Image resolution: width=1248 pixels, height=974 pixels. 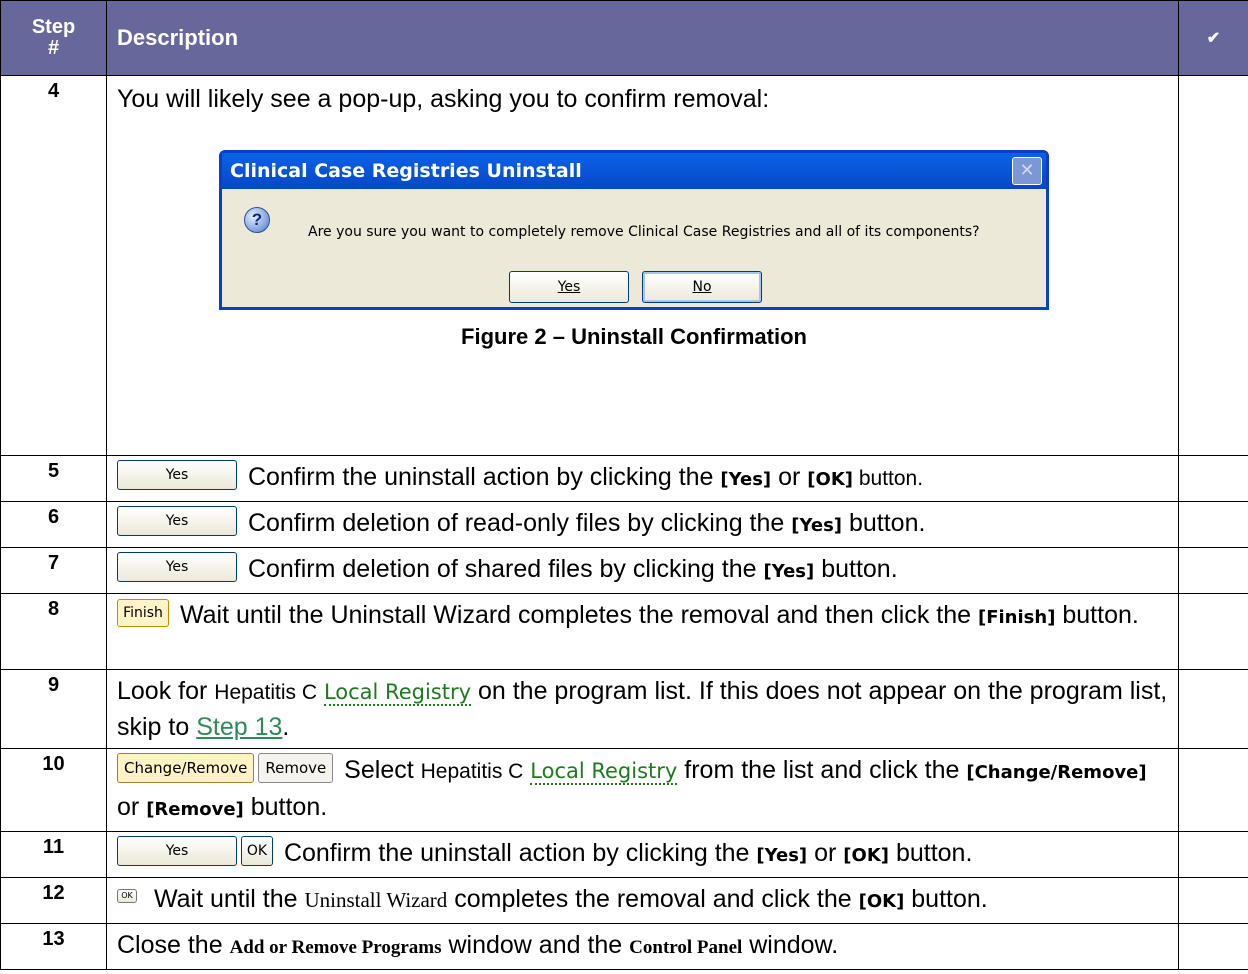 I want to click on step-text: Look for, so click(x=166, y=691).